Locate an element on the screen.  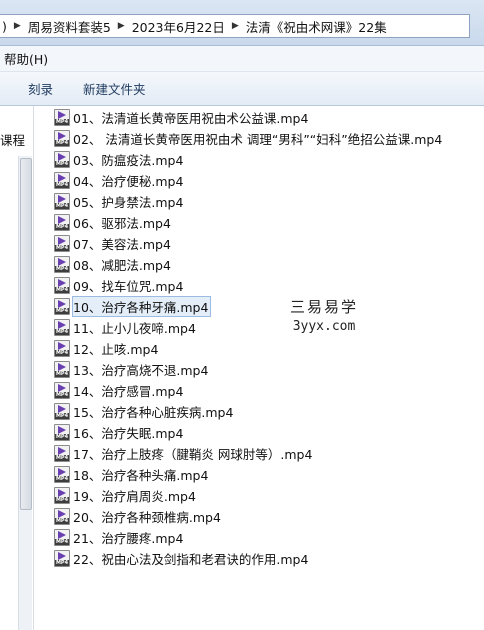
file-item: 20、治疗各种颈椎病.mp4 is located at coordinates (269, 516).